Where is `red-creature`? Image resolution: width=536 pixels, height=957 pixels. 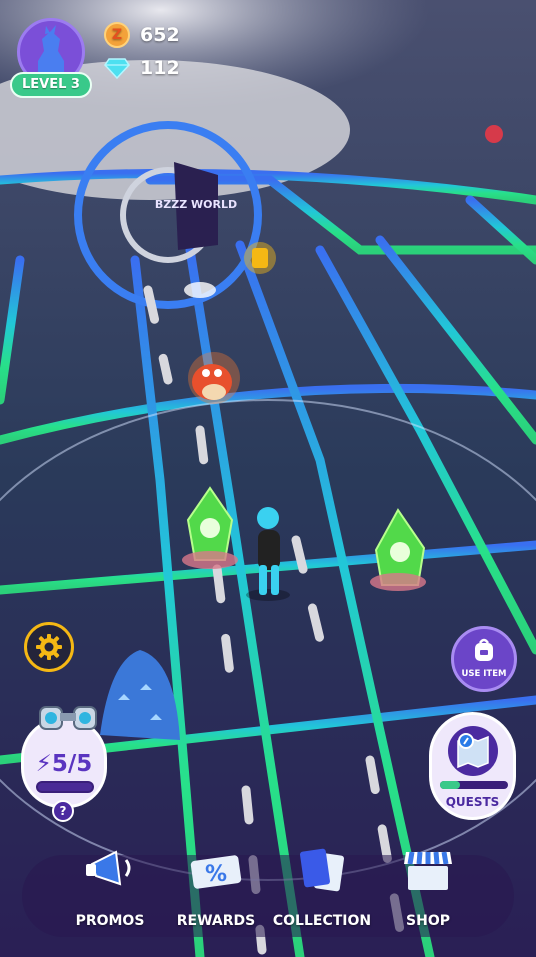
red-creature is located at coordinates (214, 378).